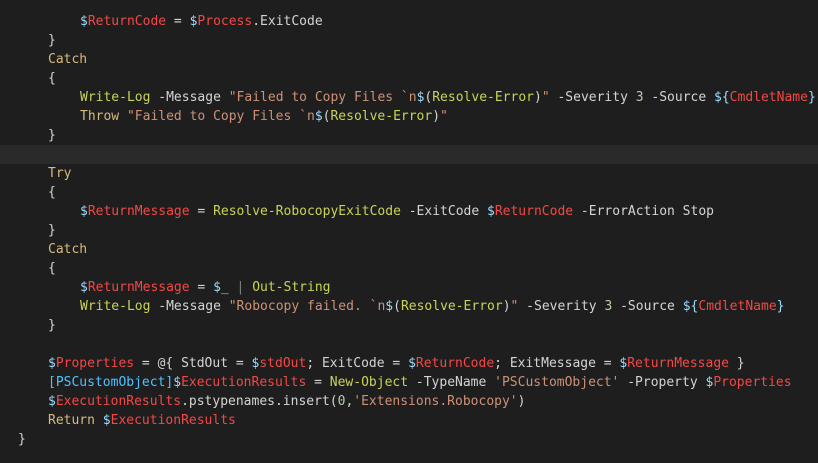 The width and height of the screenshot is (818, 463). I want to click on code-line-content: Return $ExecutionResults, so click(142, 420).